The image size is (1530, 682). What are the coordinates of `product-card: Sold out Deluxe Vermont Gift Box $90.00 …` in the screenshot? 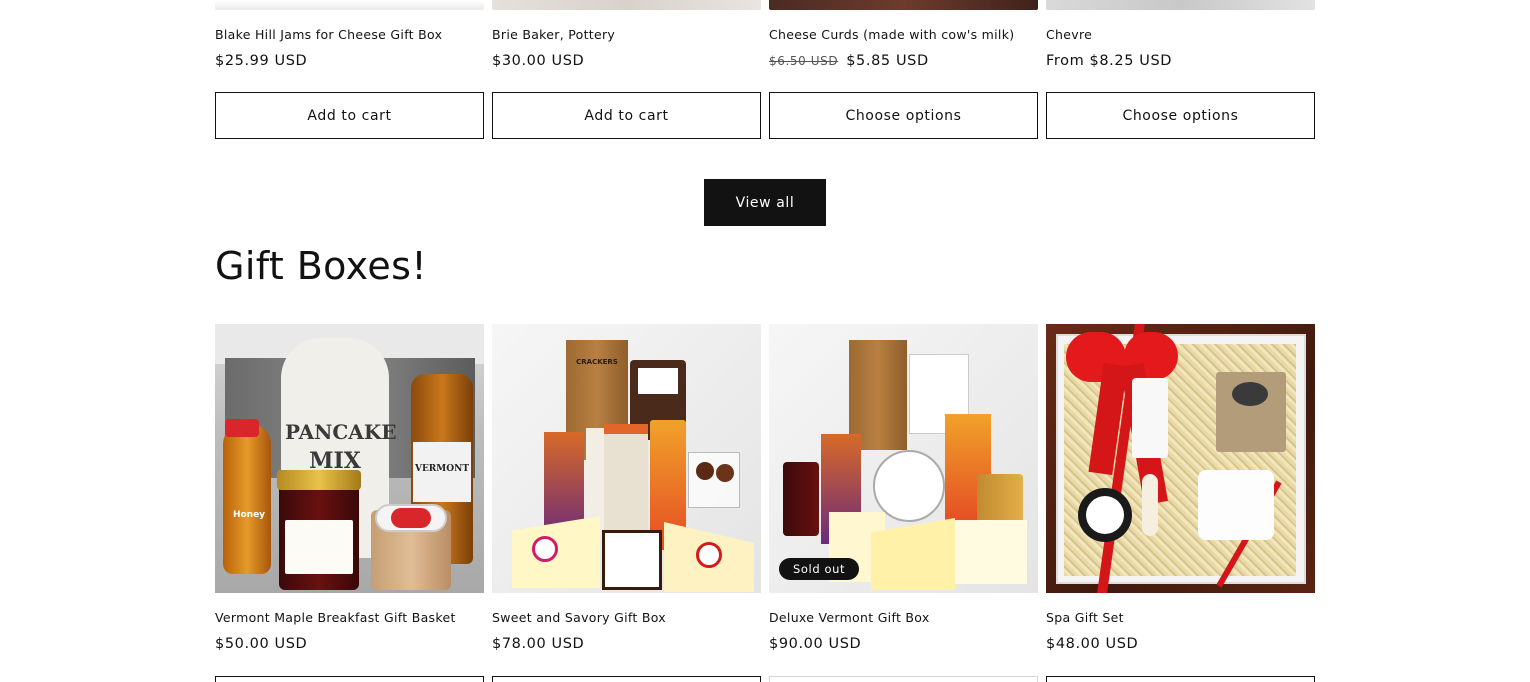 It's located at (903, 503).